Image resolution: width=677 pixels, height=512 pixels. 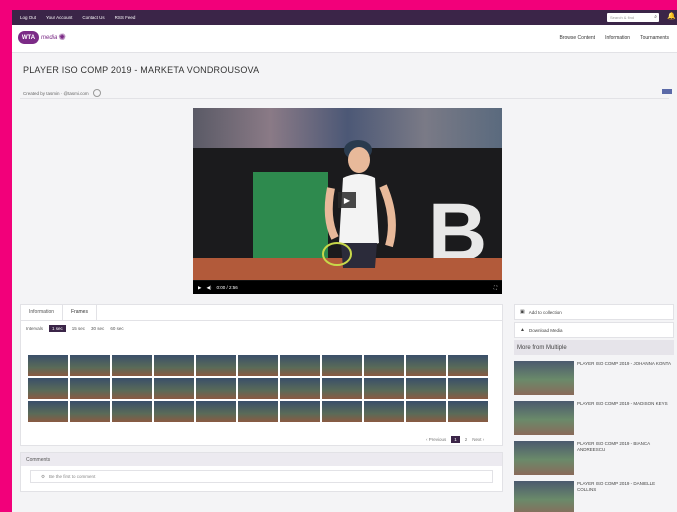 What do you see at coordinates (59, 17) in the screenshot?
I see `account-link: Your Account` at bounding box center [59, 17].